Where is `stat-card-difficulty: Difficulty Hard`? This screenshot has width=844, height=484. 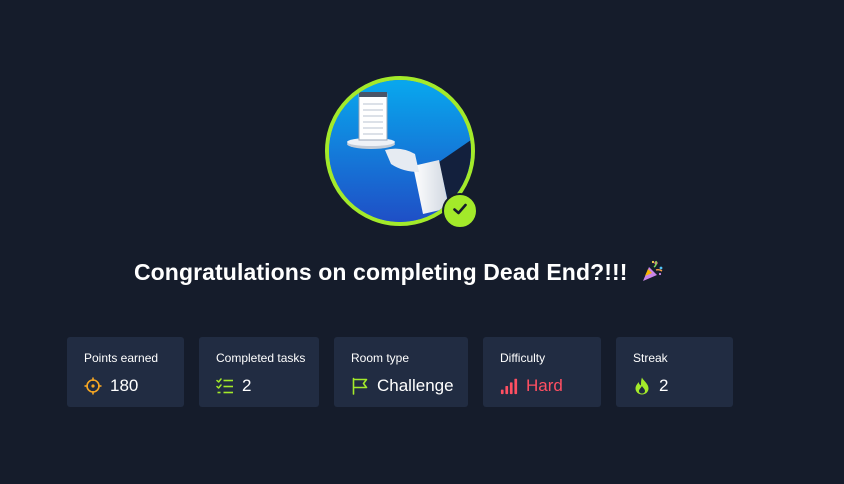
stat-card-difficulty: Difficulty Hard is located at coordinates (542, 372).